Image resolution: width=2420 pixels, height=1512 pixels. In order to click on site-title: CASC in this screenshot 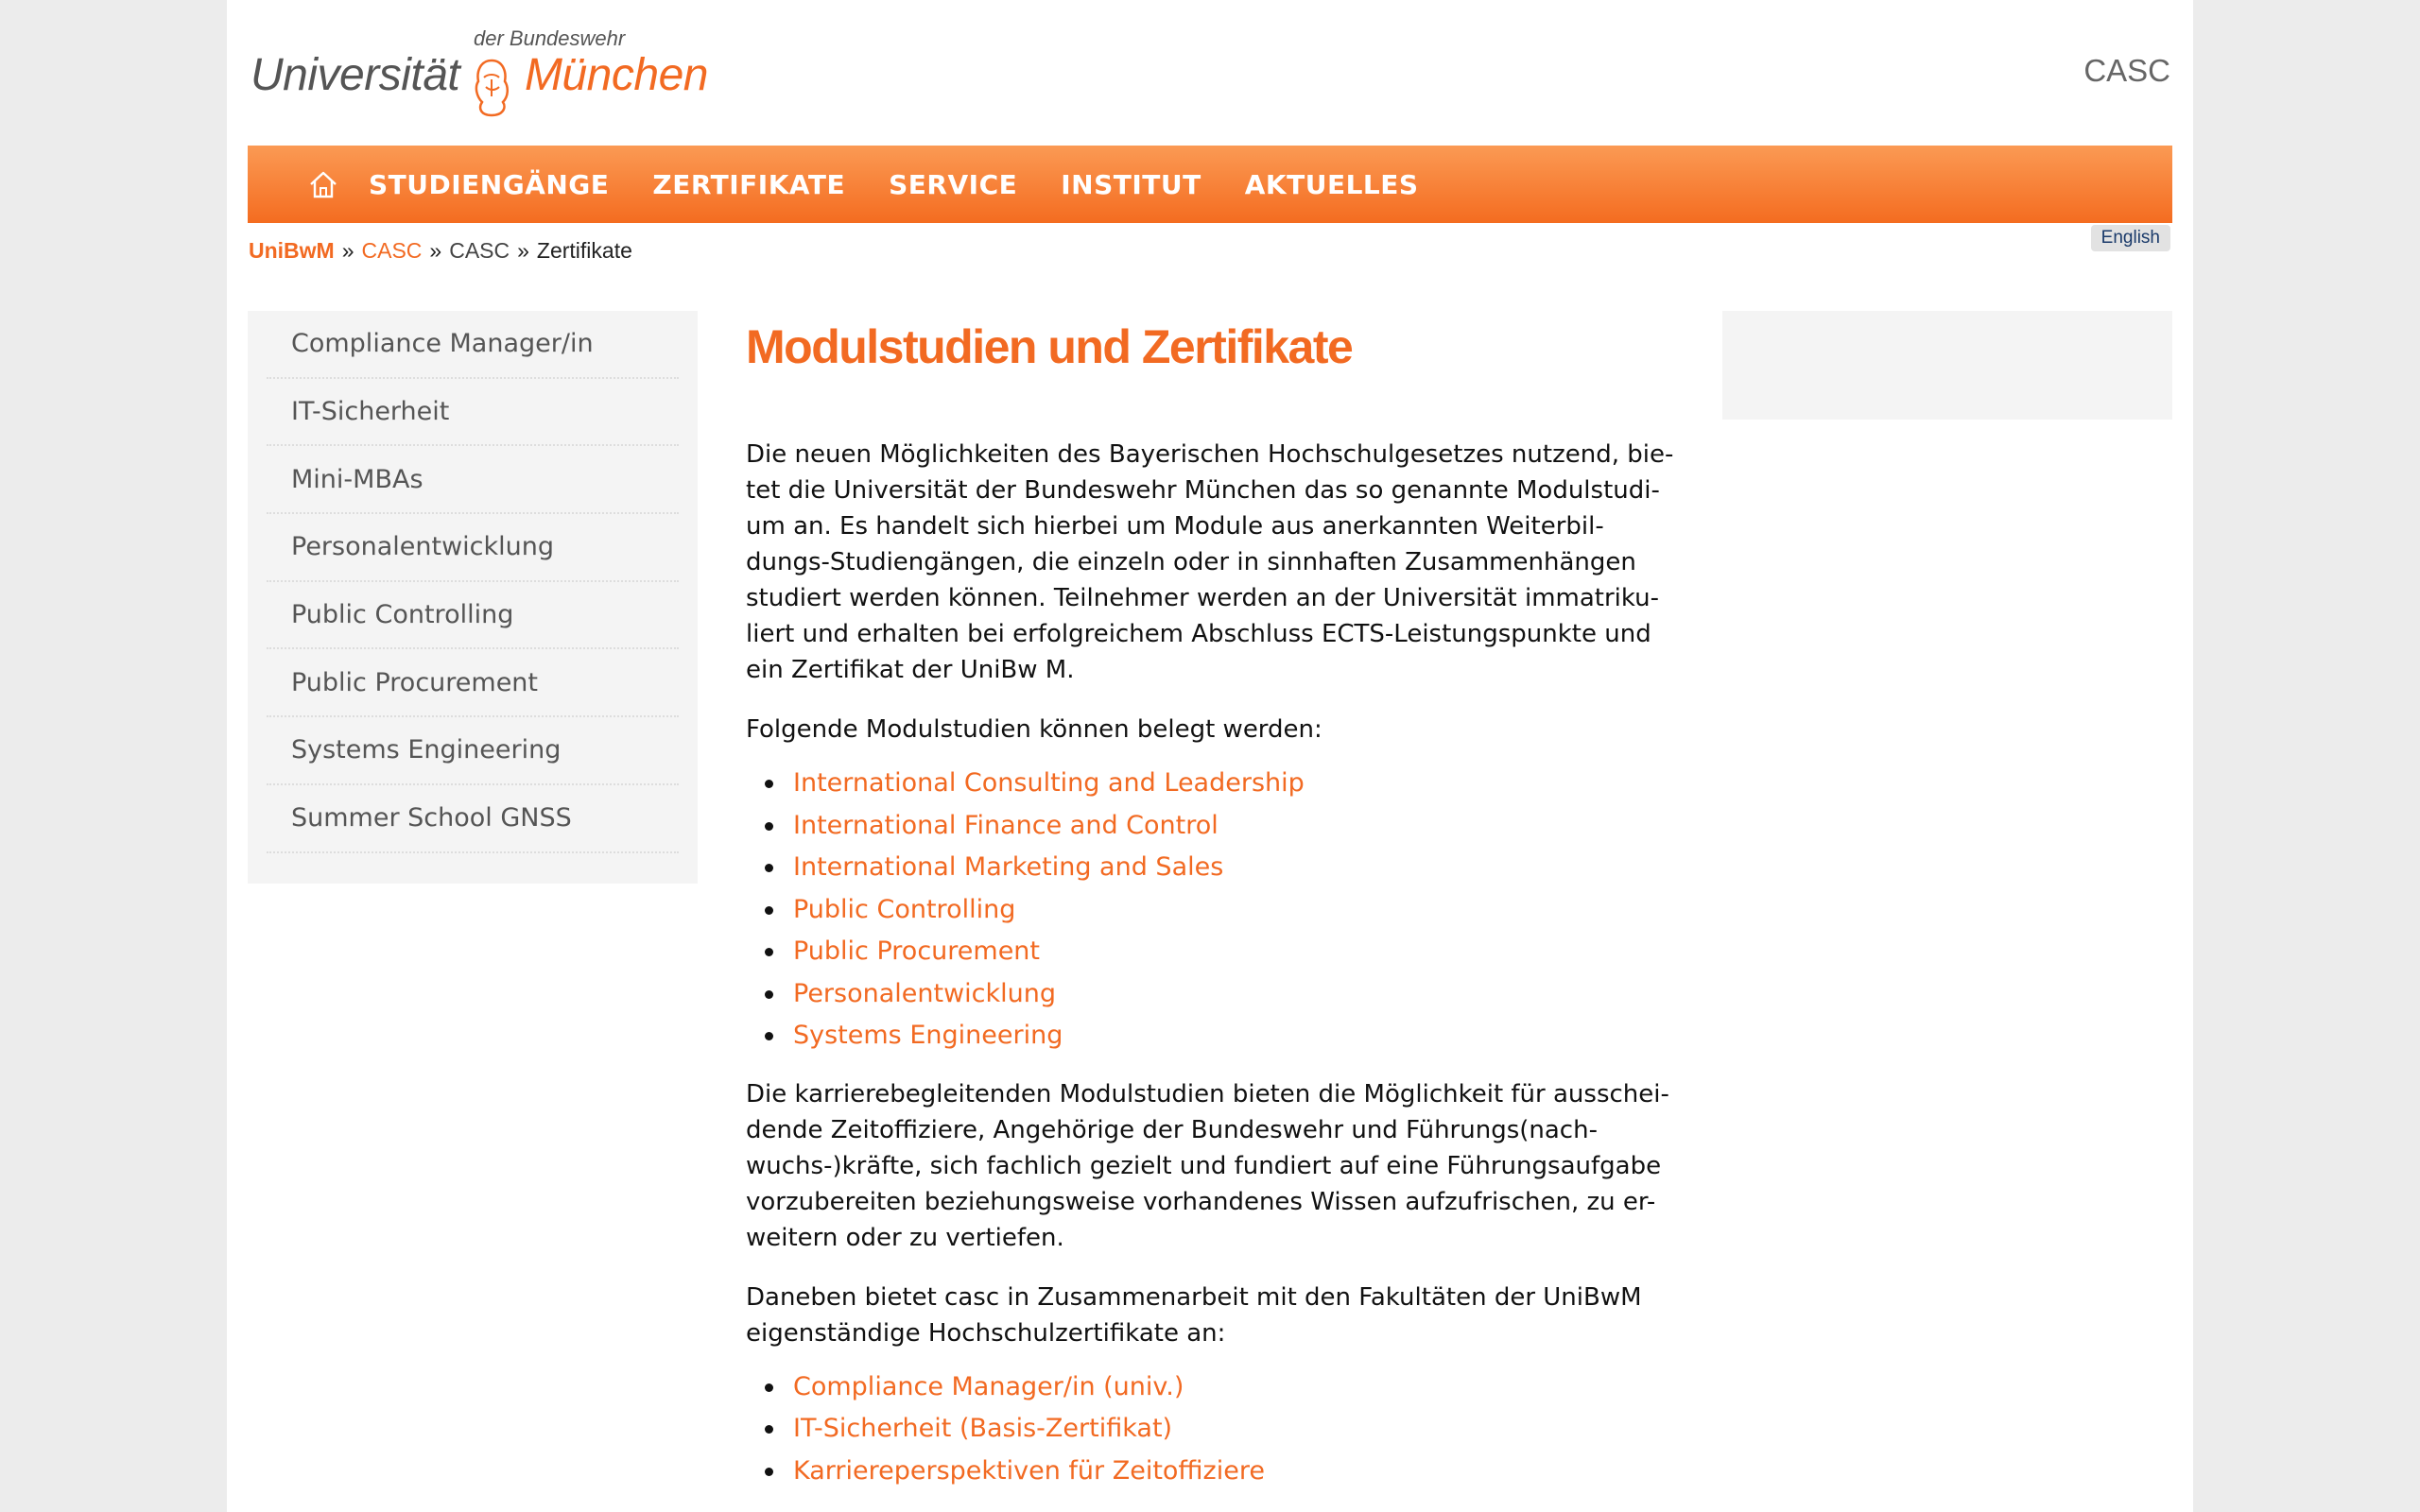, I will do `click(2126, 71)`.